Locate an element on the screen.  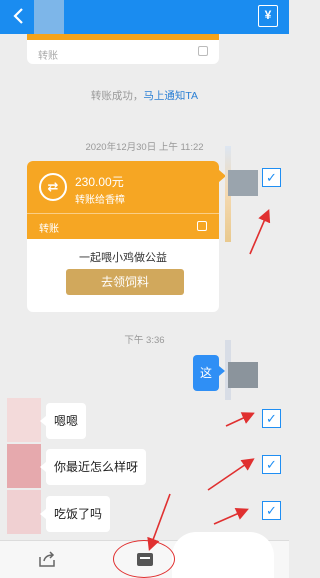
promo-button: 去领饲料 is located at coordinates (125, 282).